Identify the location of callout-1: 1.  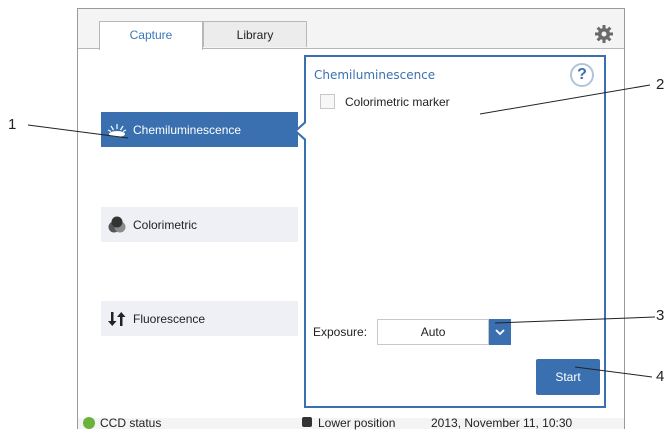
(12, 124).